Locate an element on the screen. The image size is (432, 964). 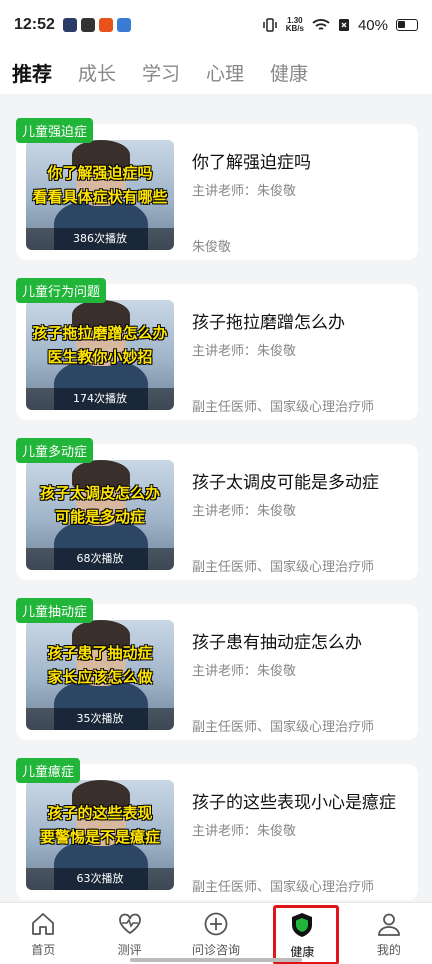
battery-icon is located at coordinates (407, 25).